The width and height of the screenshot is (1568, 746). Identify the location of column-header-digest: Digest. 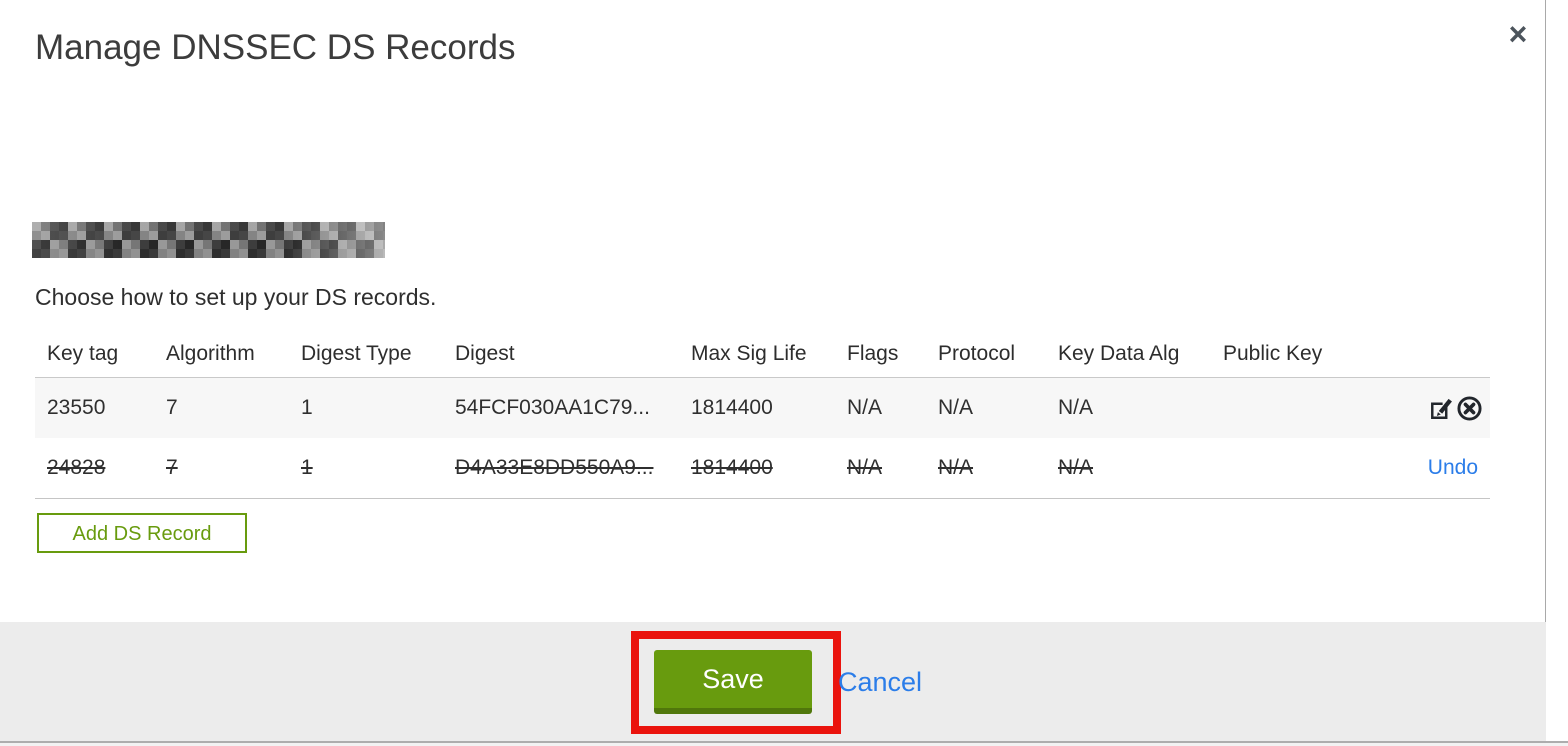
(485, 353).